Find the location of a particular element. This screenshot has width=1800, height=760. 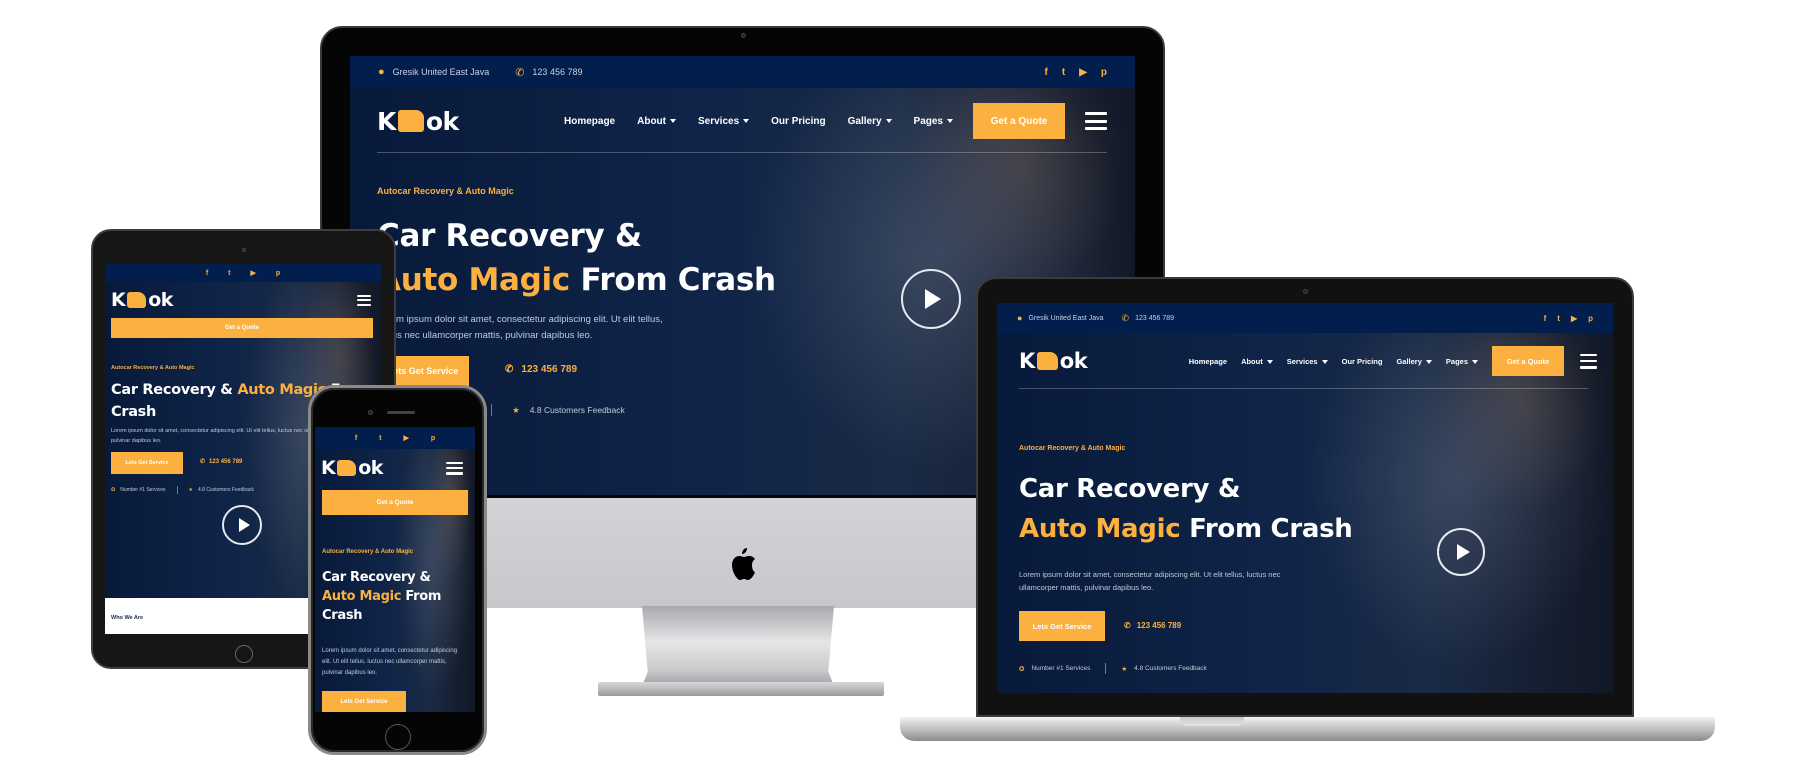

earpiece-speaker is located at coordinates (401, 412).